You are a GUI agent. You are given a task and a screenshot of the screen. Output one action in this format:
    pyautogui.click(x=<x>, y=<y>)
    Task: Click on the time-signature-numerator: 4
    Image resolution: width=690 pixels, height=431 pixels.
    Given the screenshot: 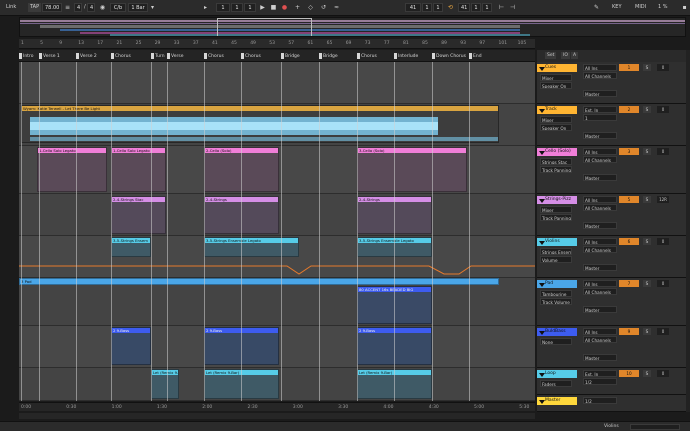 What is the action you would take?
    pyautogui.click(x=78, y=7)
    